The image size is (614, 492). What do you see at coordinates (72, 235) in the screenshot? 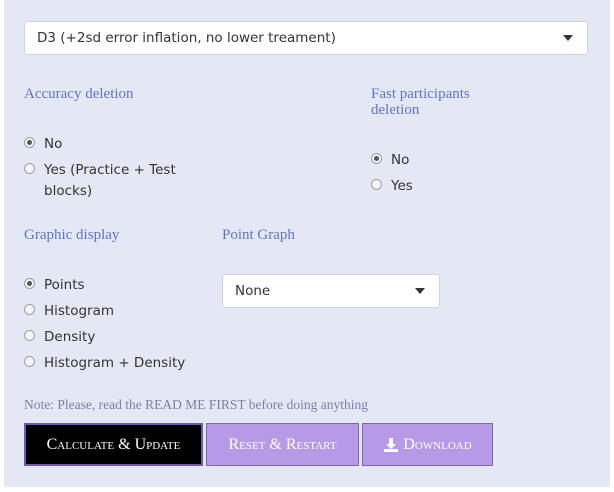
I see `graphic-display-heading: Graphic display` at bounding box center [72, 235].